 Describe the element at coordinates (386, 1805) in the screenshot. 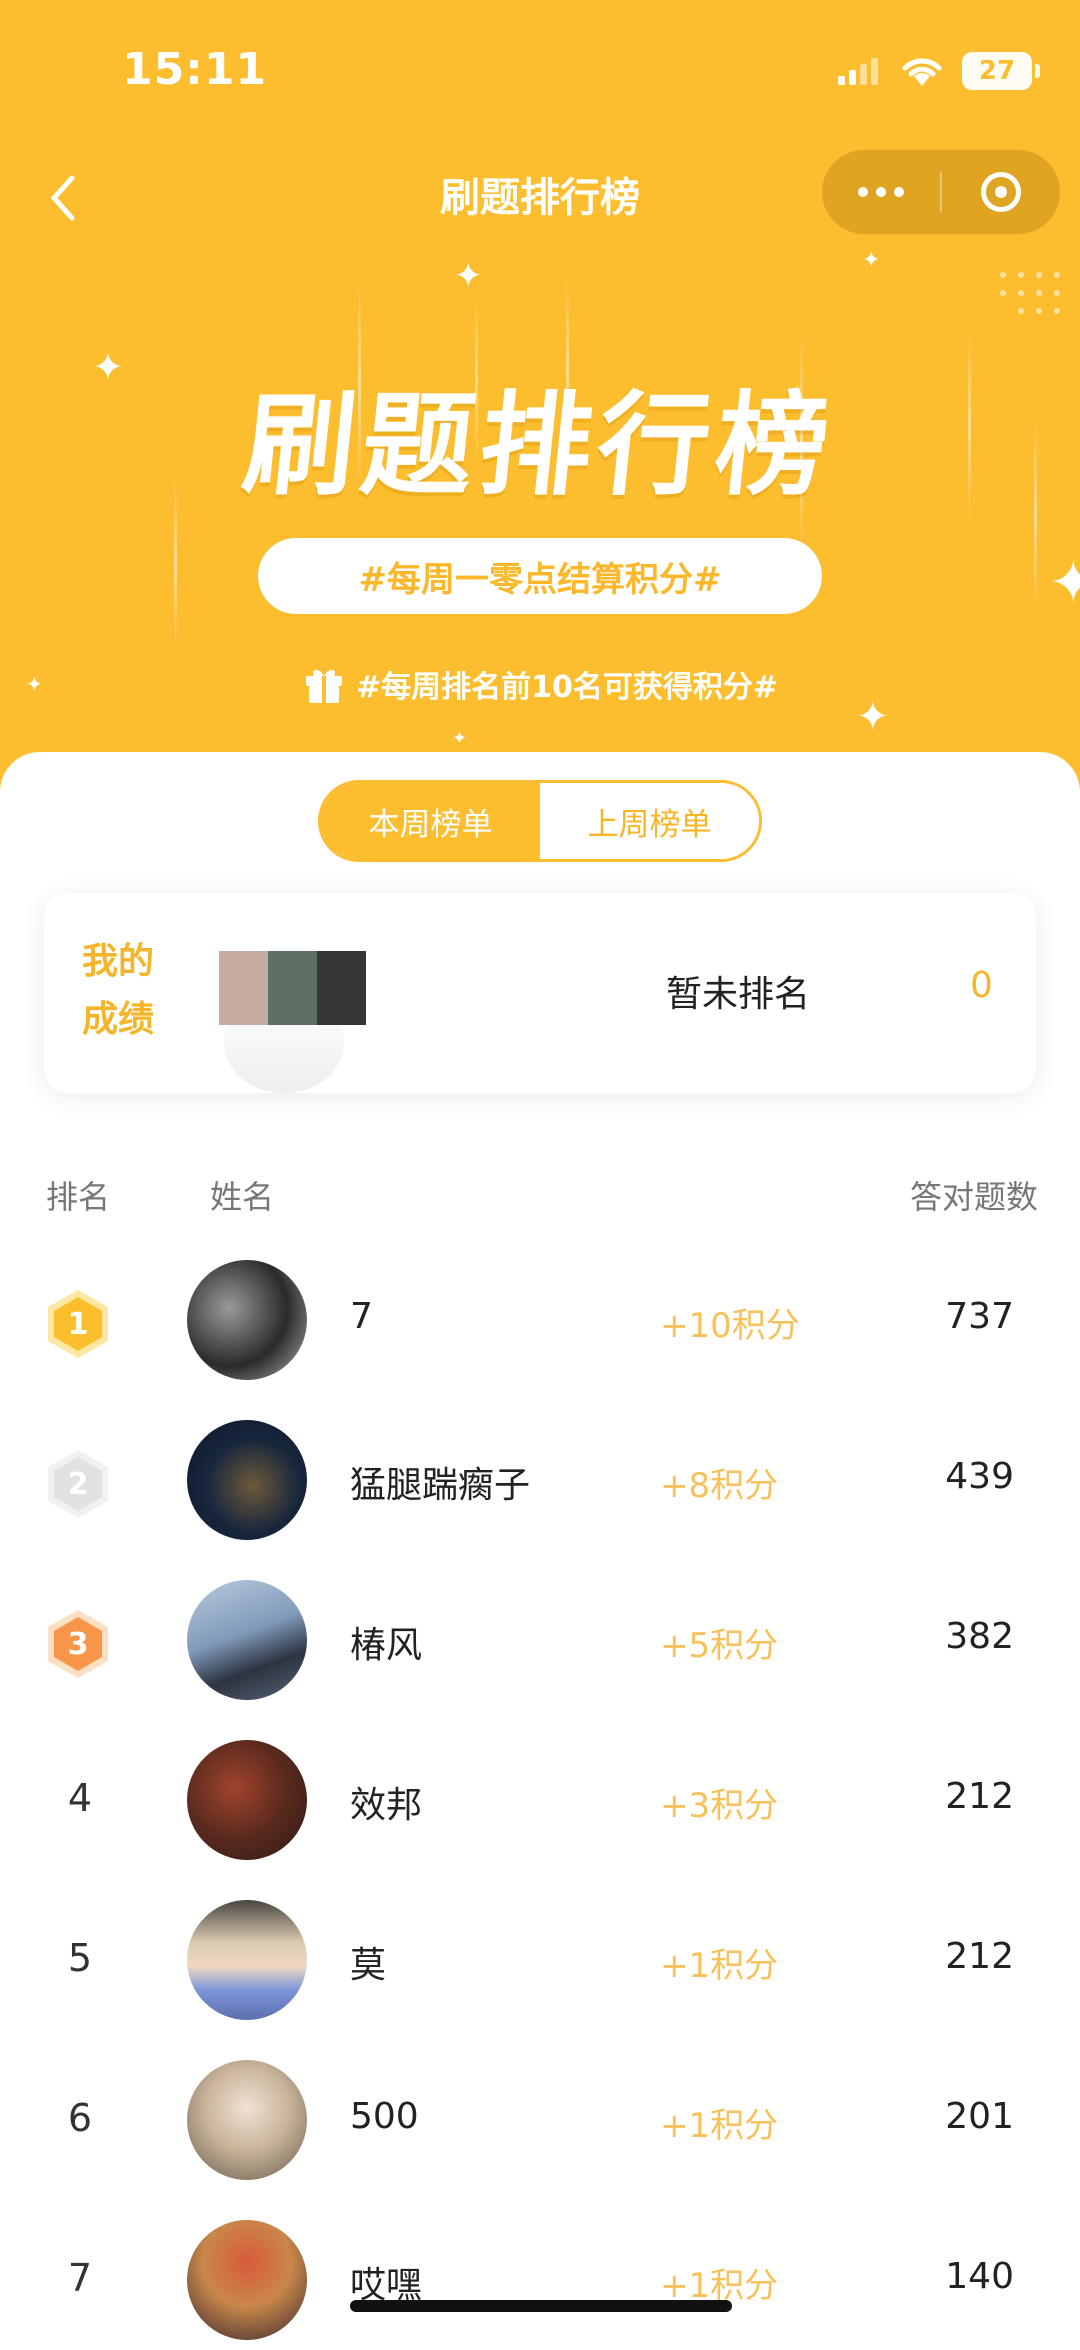

I see `user-name: 效邦` at that location.